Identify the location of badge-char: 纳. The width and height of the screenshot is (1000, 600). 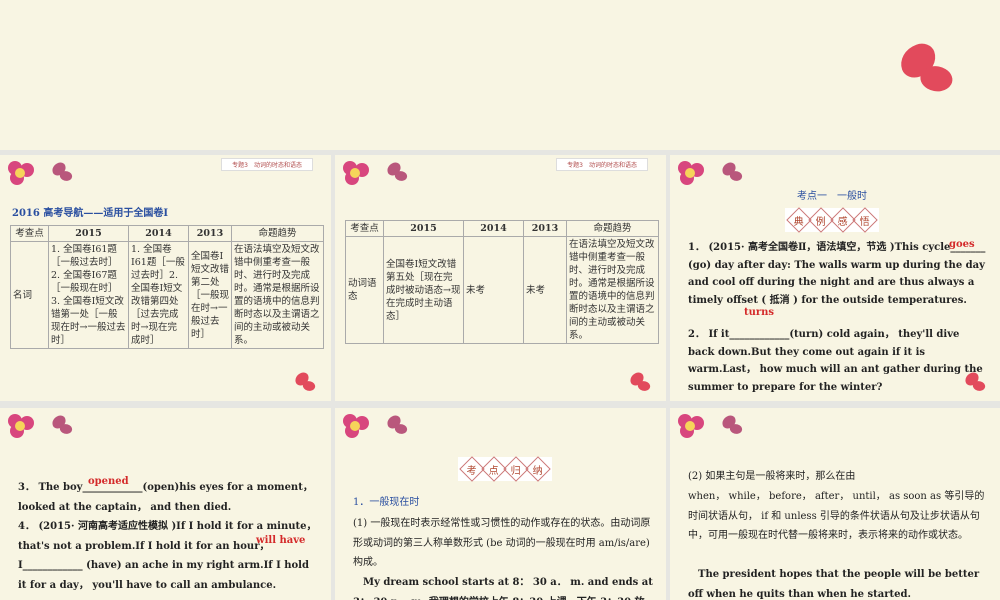
(538, 471).